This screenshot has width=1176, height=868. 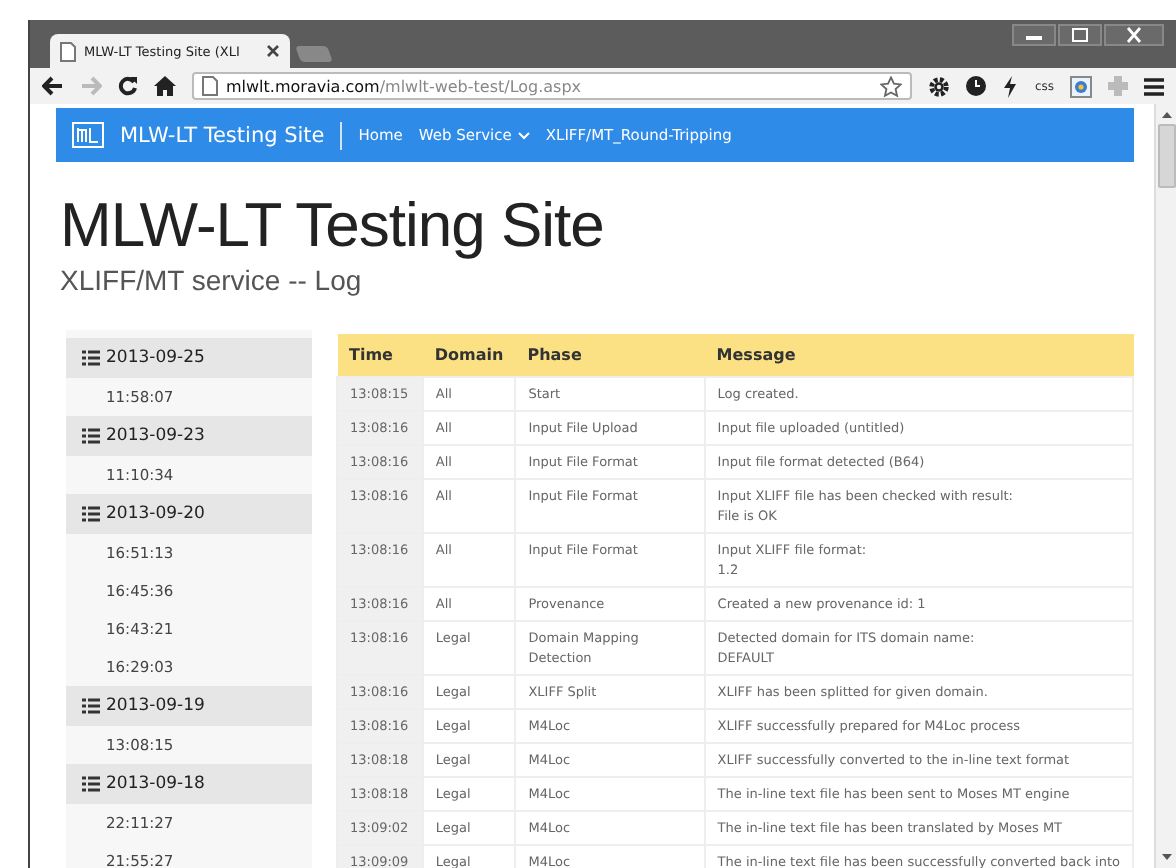 What do you see at coordinates (918, 355) in the screenshot?
I see `column-header: Message` at bounding box center [918, 355].